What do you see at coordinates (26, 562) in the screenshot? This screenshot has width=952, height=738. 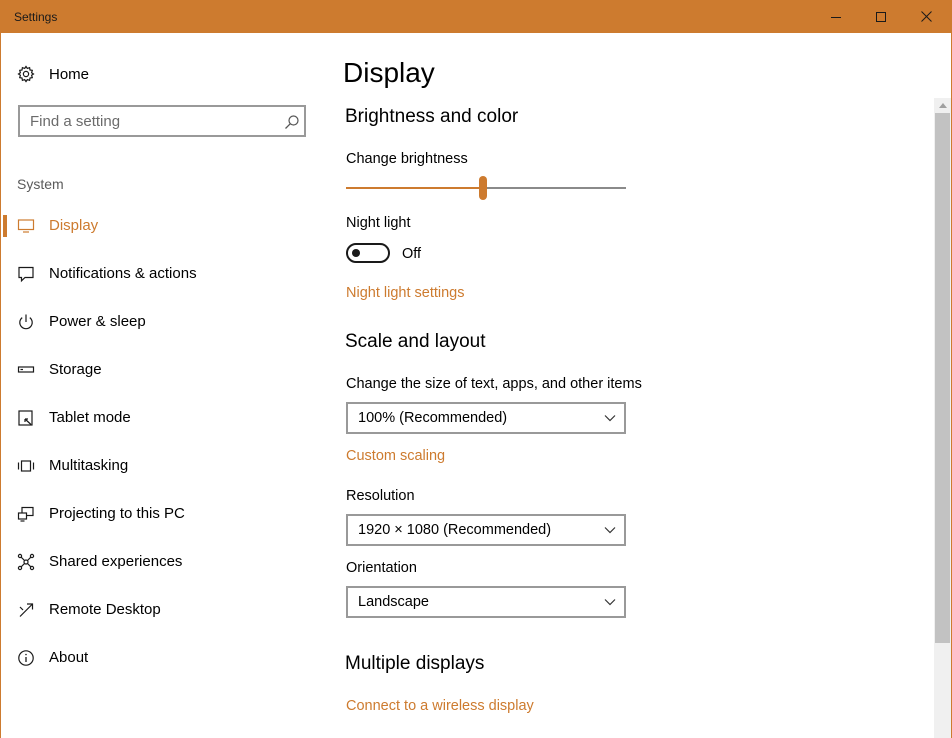 I see `shared-icon` at bounding box center [26, 562].